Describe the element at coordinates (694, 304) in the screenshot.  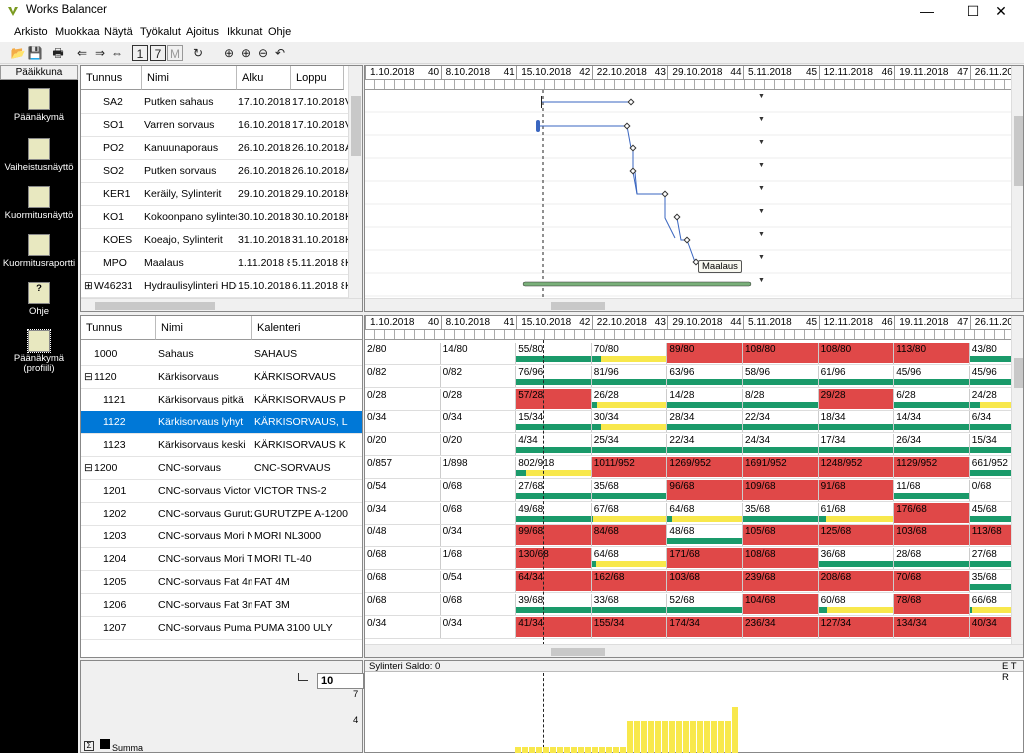
I see `gantt-horizontal-scrollbar` at that location.